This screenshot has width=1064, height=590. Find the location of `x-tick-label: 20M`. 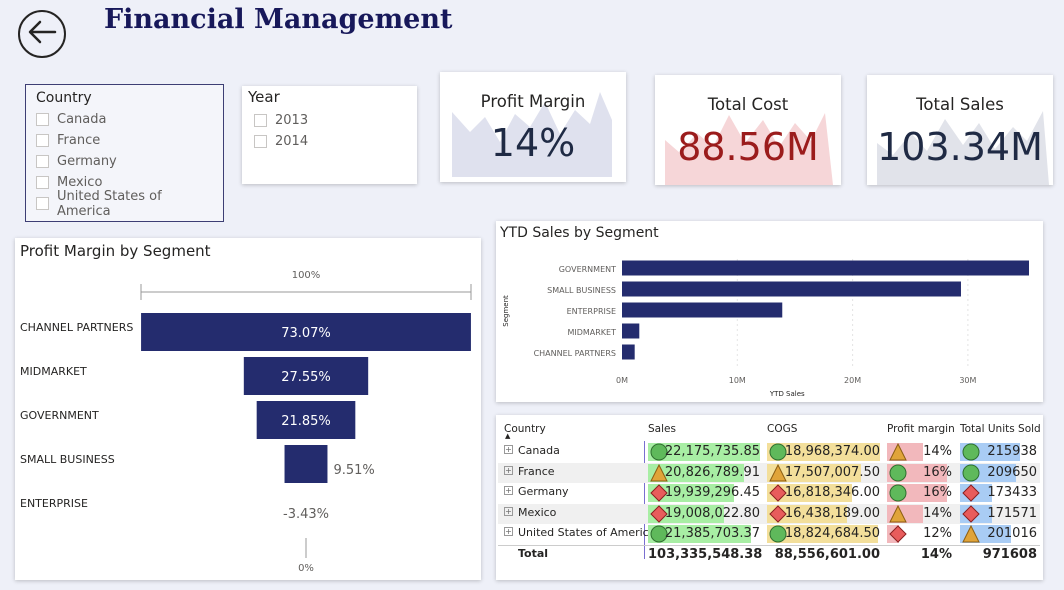

x-tick-label: 20M is located at coordinates (852, 380).